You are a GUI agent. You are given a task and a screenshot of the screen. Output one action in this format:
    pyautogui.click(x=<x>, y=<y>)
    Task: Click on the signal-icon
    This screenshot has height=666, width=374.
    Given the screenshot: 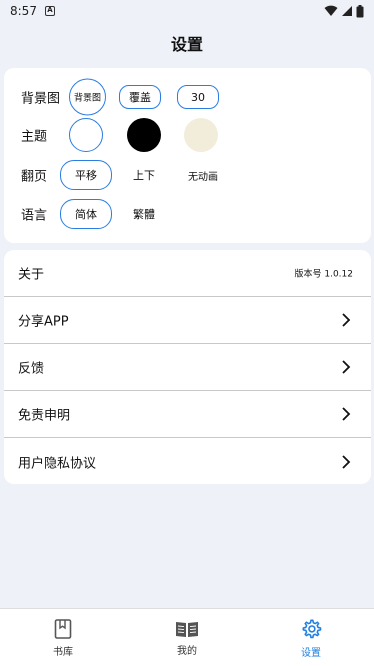 What is the action you would take?
    pyautogui.click(x=347, y=11)
    